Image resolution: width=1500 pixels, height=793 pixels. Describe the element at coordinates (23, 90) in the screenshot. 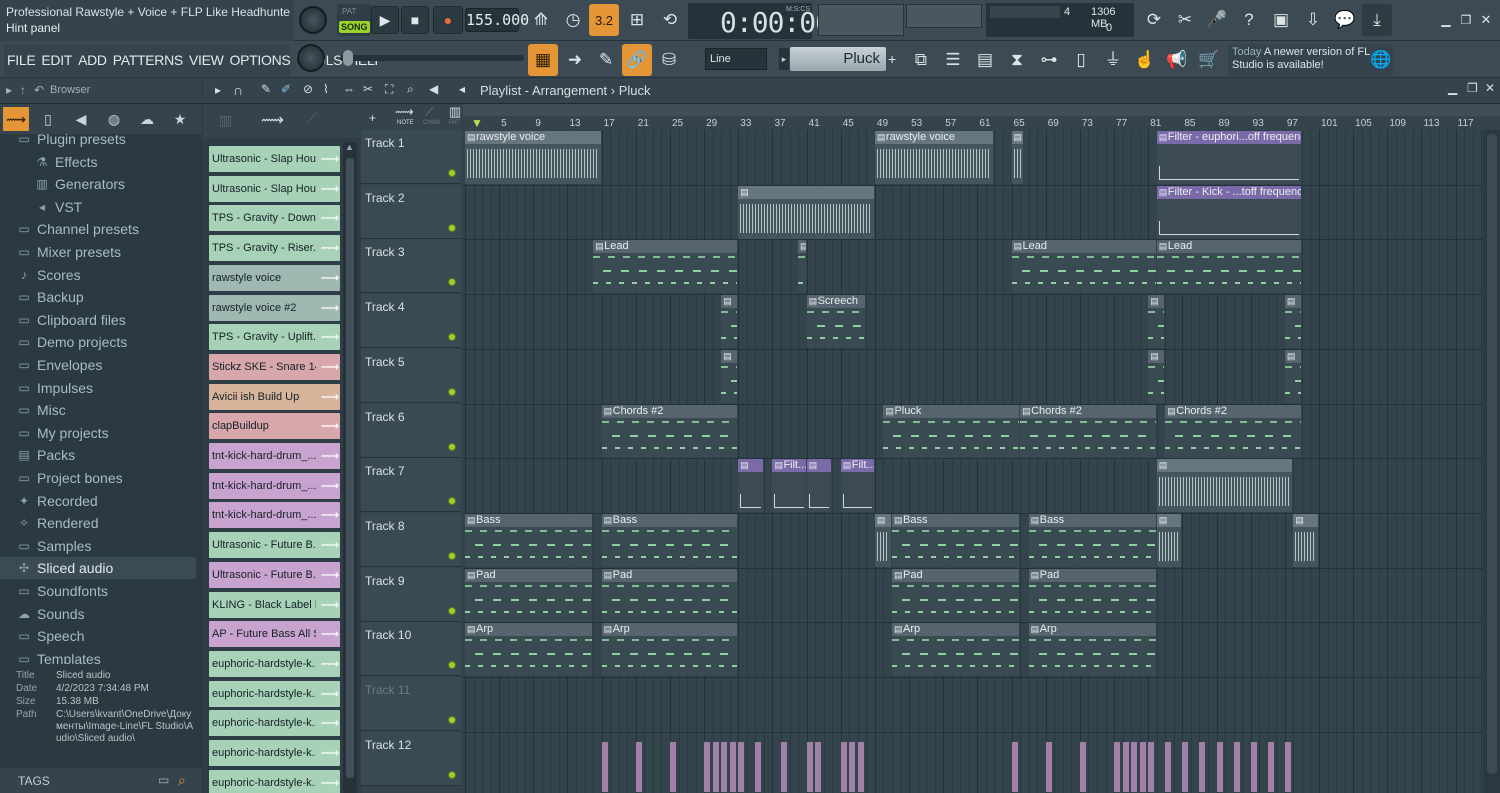

I see `arrow-up-icon: ↑` at that location.